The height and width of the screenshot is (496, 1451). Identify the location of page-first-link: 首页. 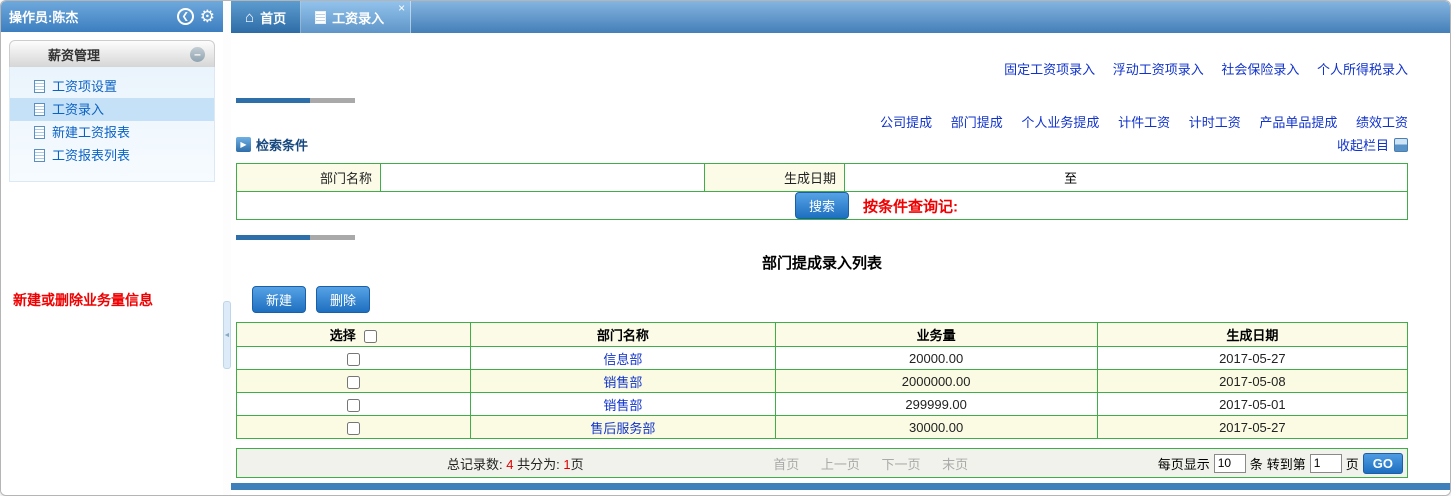
(786, 464).